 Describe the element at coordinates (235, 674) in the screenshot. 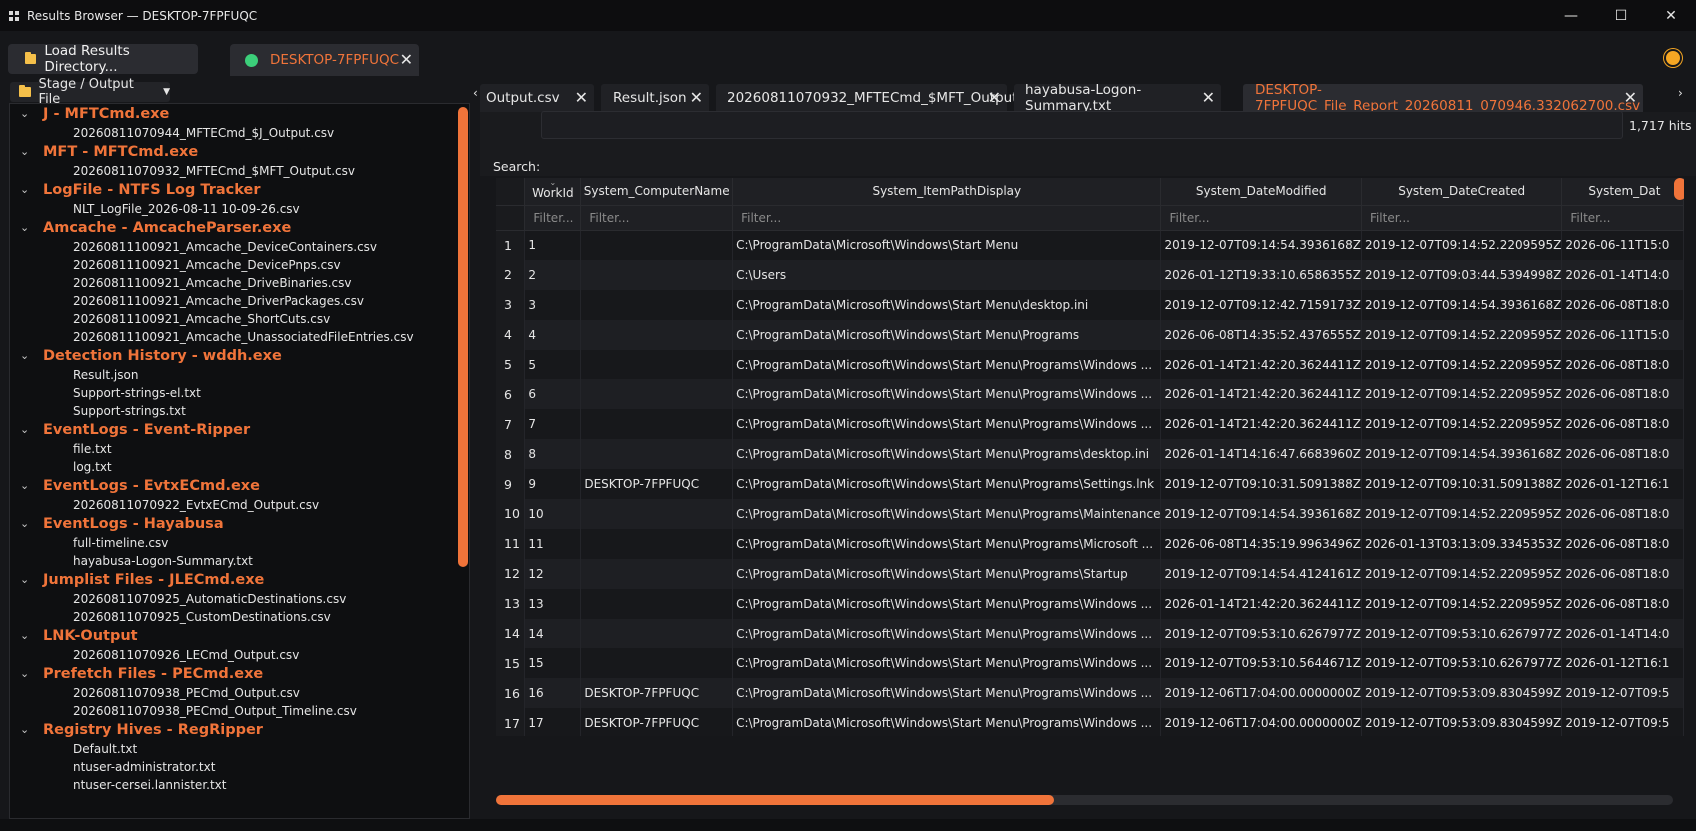

I see `tree-group-row: ⌄ Prefetch Files - PECmd.exe` at that location.